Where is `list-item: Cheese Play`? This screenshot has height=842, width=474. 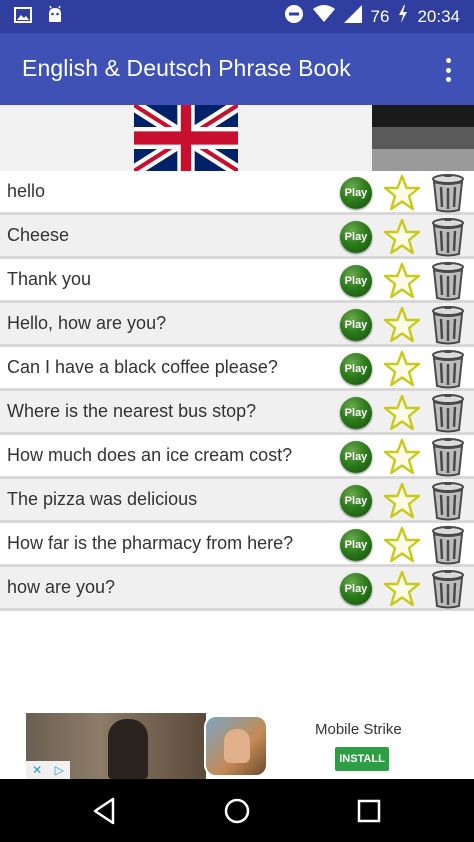 list-item: Cheese Play is located at coordinates (237, 237).